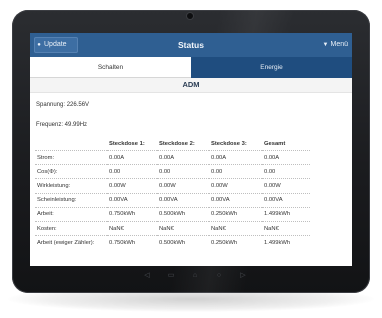 This screenshot has width=382, height=318. What do you see at coordinates (71, 242) in the screenshot?
I see `row-label: Arbeit (ewiger Zähler):` at bounding box center [71, 242].